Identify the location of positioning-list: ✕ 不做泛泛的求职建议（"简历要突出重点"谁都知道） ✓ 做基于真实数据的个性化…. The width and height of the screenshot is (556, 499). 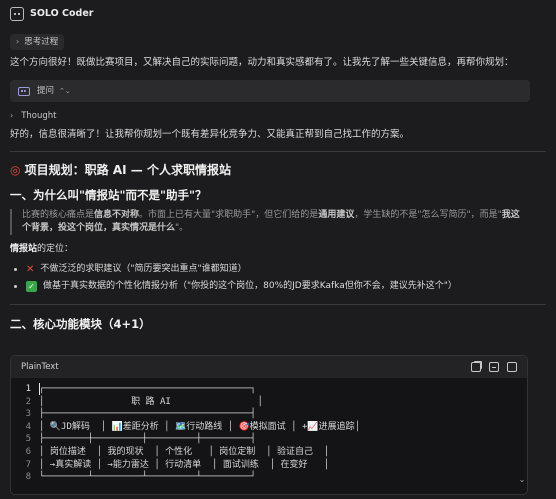
(278, 278).